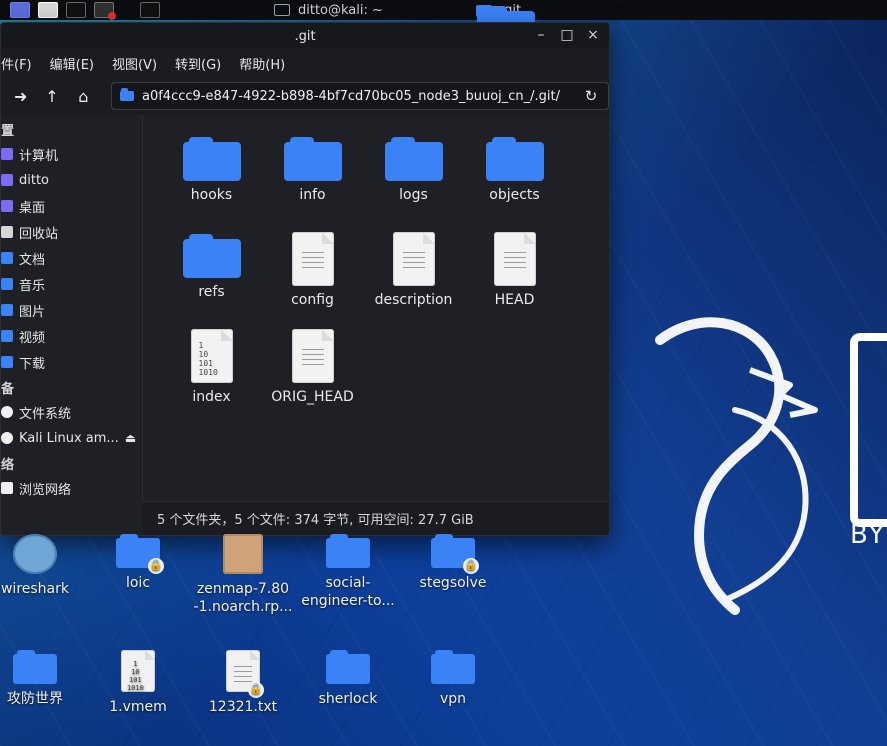 The width and height of the screenshot is (887, 746). What do you see at coordinates (541, 35) in the screenshot?
I see `minimize-button: –` at bounding box center [541, 35].